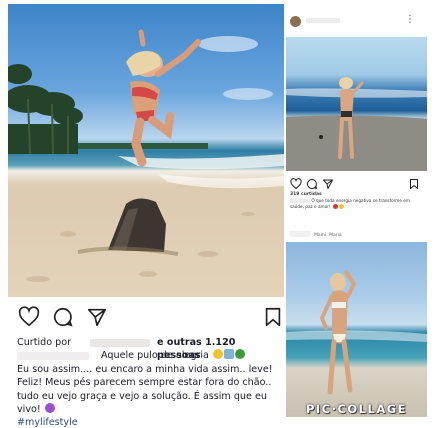 This screenshot has height=428, width=435. I want to click on pic-collage-watermark: PIC·COLLAGE, so click(356, 409).